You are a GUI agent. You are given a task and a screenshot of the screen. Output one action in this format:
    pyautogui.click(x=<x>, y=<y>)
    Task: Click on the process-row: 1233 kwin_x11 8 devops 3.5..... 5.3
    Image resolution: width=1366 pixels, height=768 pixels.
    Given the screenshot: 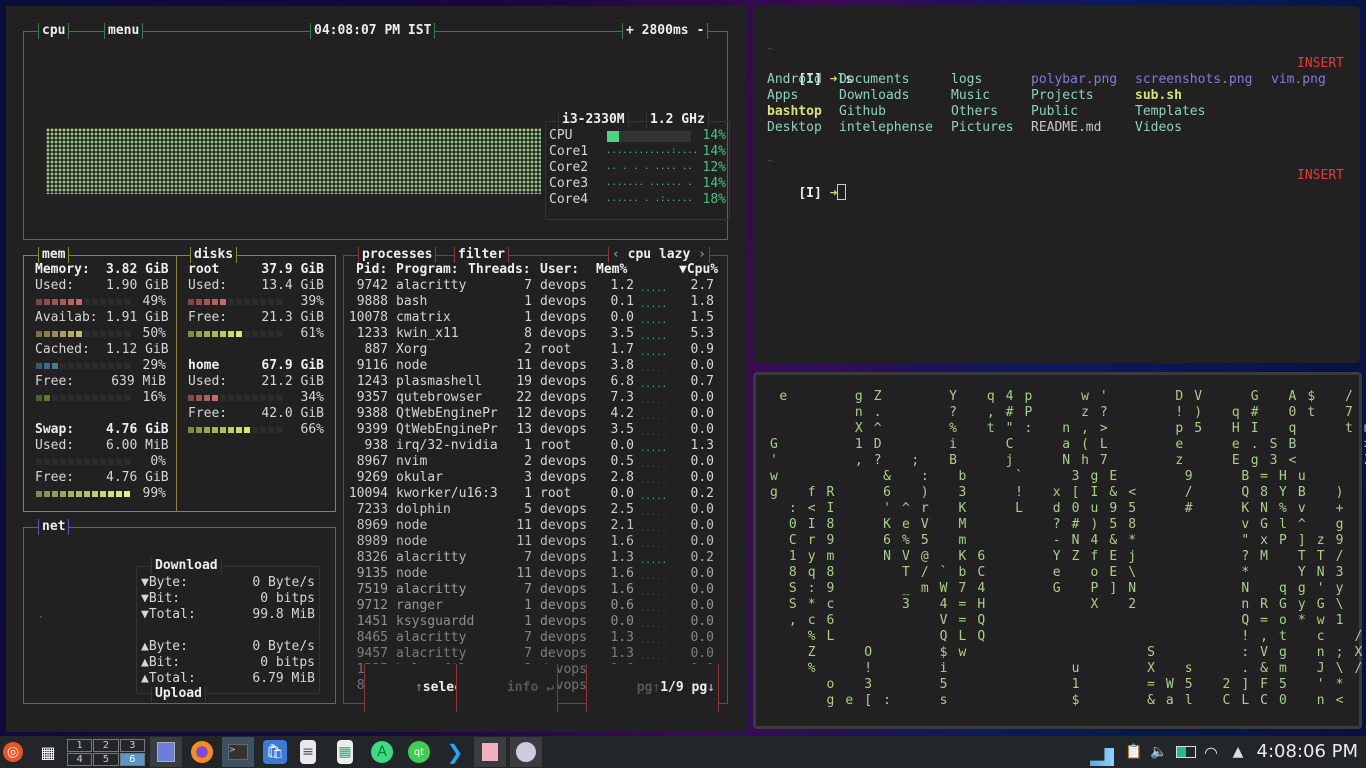 What is the action you would take?
    pyautogui.click(x=535, y=334)
    